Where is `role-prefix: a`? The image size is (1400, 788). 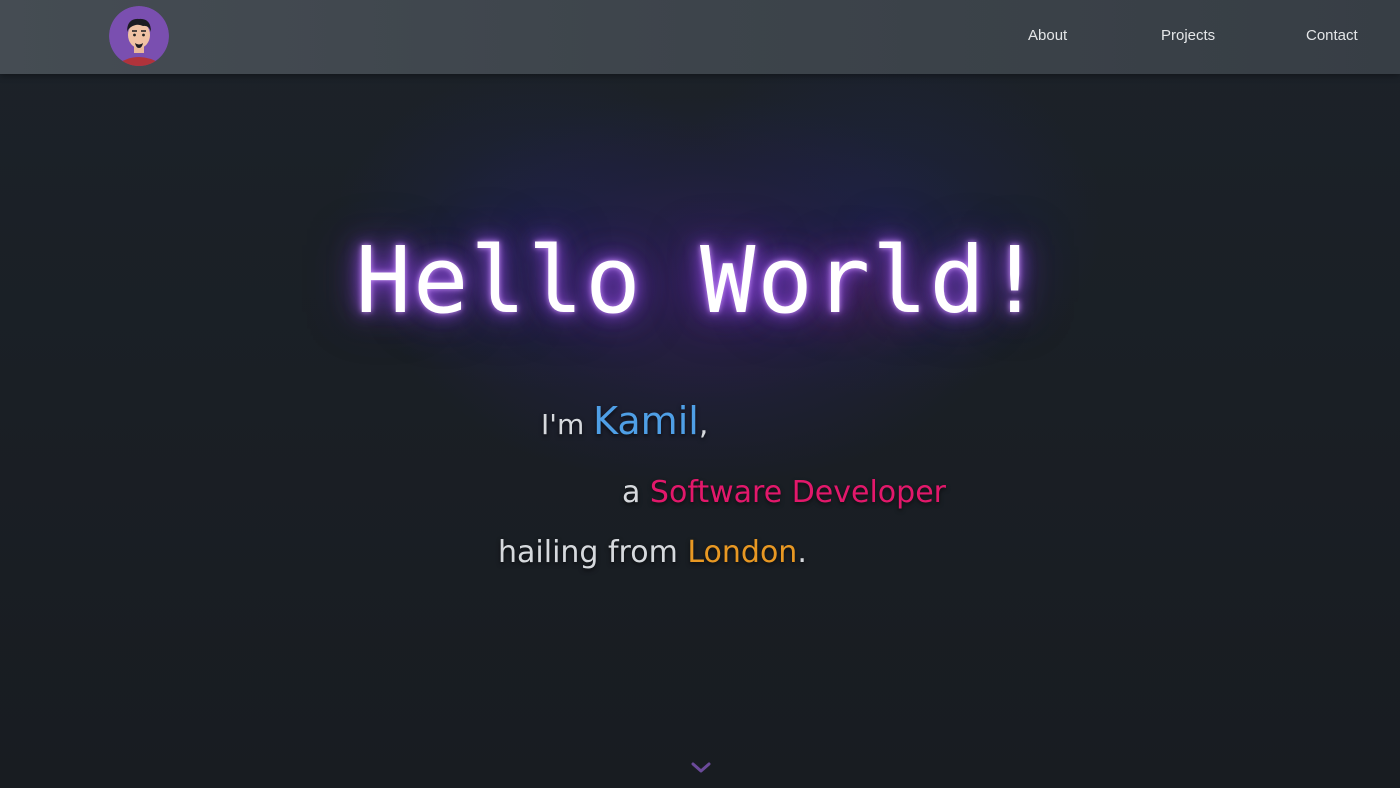 role-prefix: a is located at coordinates (636, 492).